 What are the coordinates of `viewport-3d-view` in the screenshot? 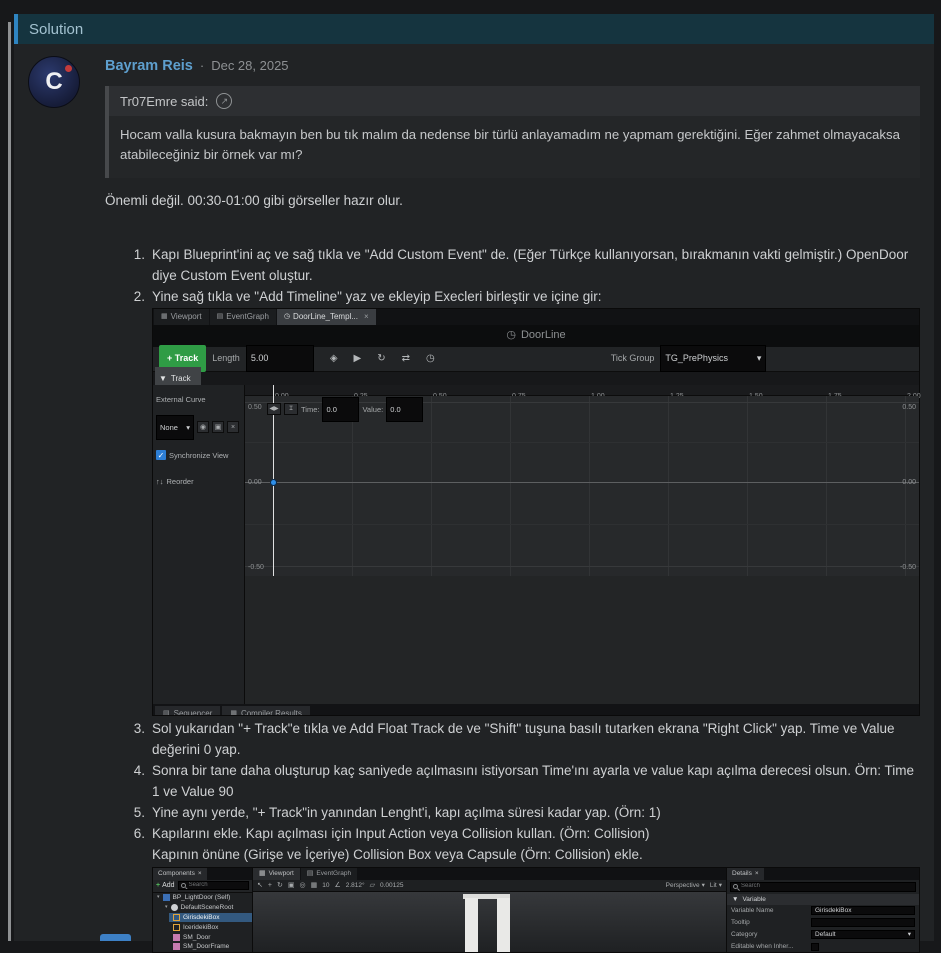 It's located at (489, 921).